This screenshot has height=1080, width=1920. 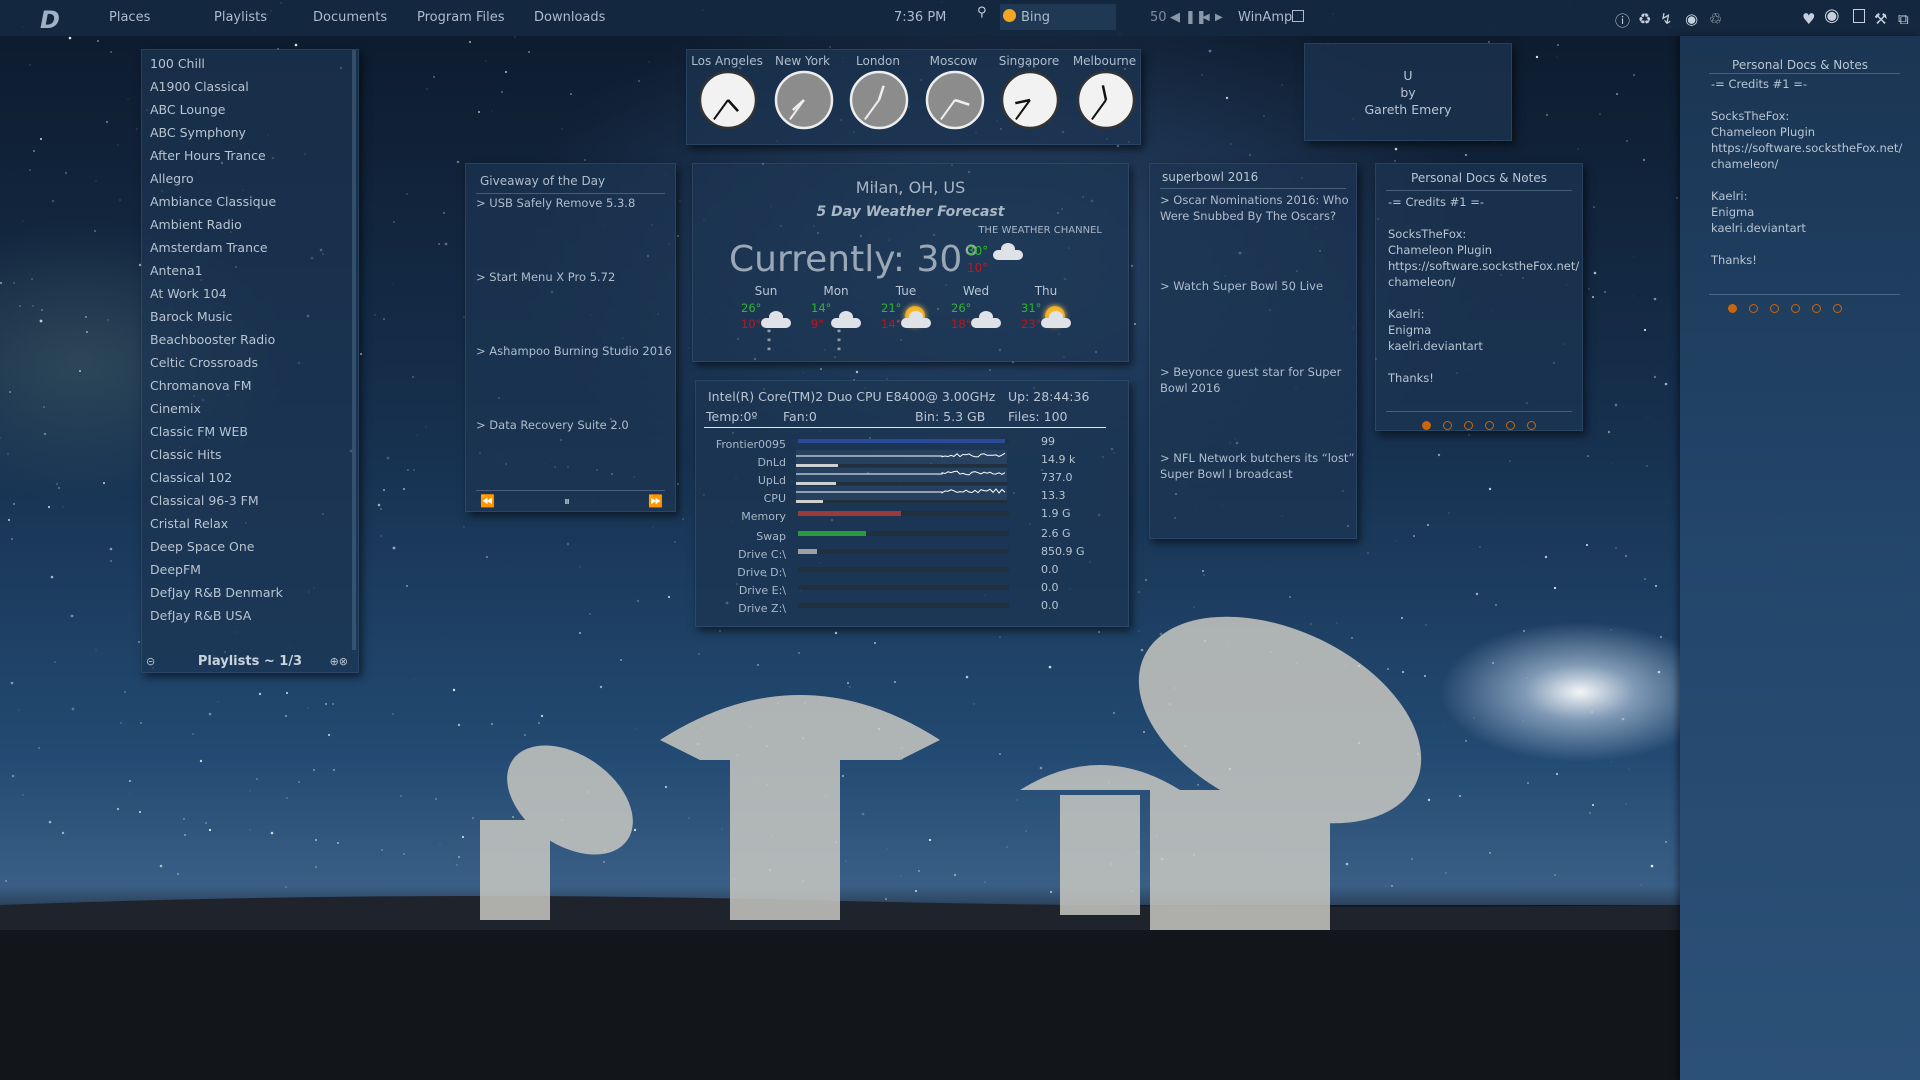 I want to click on playlist-item: At Work 104, so click(x=188, y=293).